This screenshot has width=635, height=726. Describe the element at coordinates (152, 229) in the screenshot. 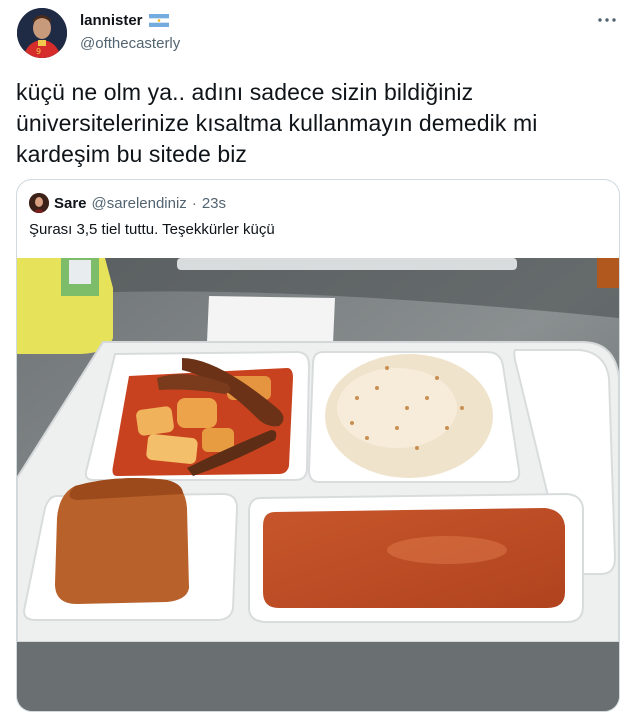

I see `quoted-tweet-text: Şurası 3,5 tiel tuttu. Teşekkürler küçü` at that location.